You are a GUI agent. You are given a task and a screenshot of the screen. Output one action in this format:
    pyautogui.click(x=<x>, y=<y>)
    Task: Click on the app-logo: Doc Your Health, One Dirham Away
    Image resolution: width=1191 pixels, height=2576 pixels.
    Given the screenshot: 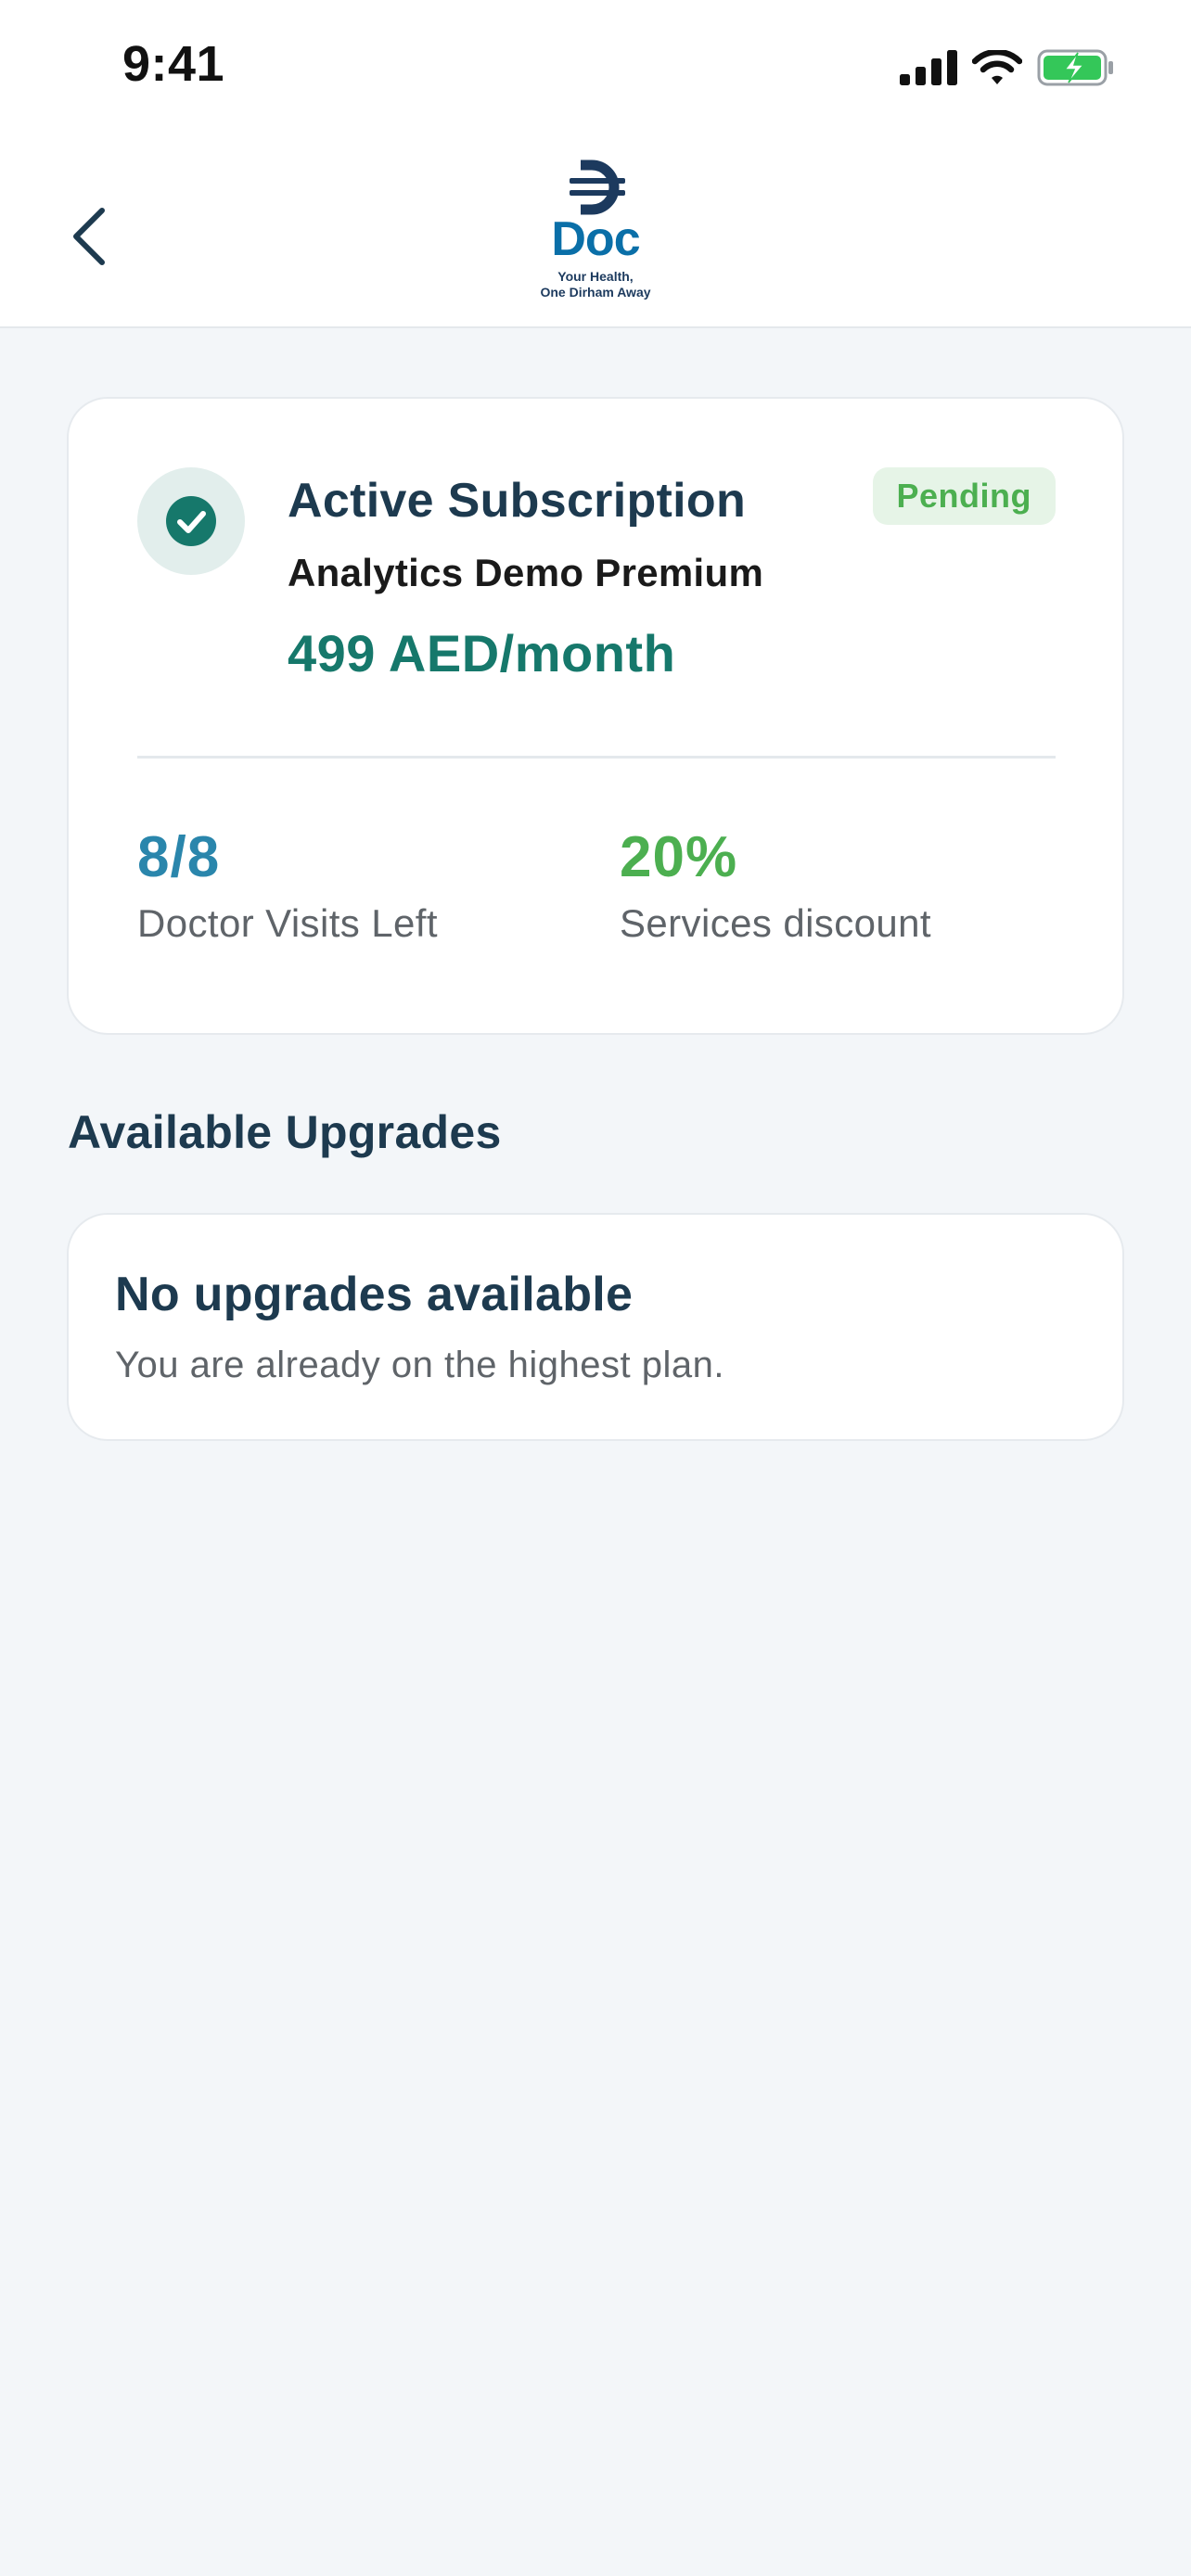 What is the action you would take?
    pyautogui.click(x=595, y=229)
    